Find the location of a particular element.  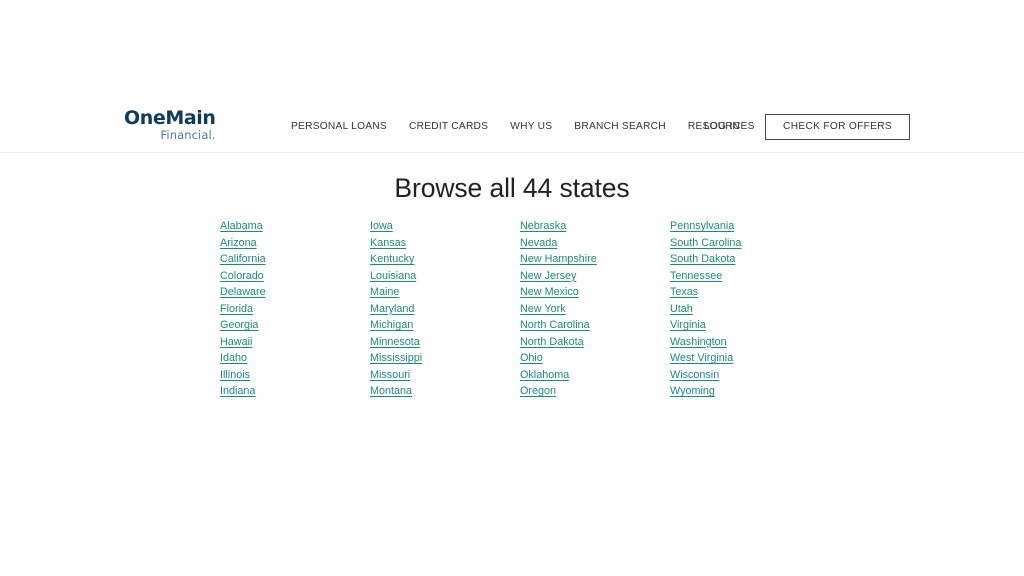

state-link: Idaho is located at coordinates (233, 358).